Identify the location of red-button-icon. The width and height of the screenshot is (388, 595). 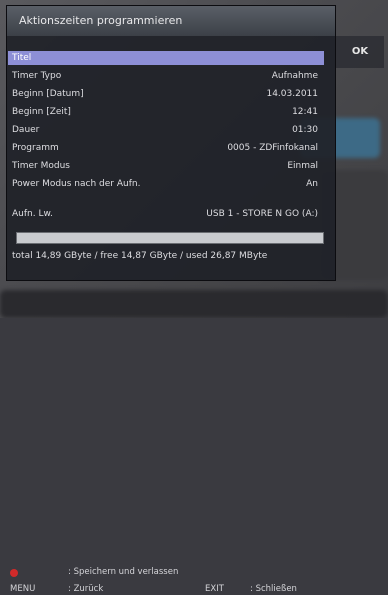
(14, 573).